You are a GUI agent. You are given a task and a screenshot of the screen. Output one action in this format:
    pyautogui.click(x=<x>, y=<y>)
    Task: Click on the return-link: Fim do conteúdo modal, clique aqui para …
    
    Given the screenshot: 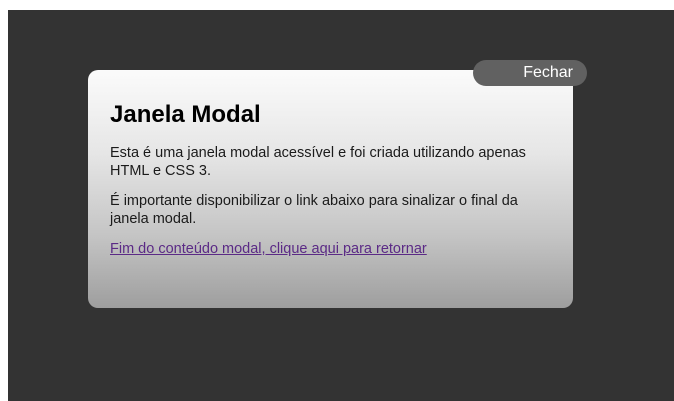 What is the action you would take?
    pyautogui.click(x=268, y=249)
    